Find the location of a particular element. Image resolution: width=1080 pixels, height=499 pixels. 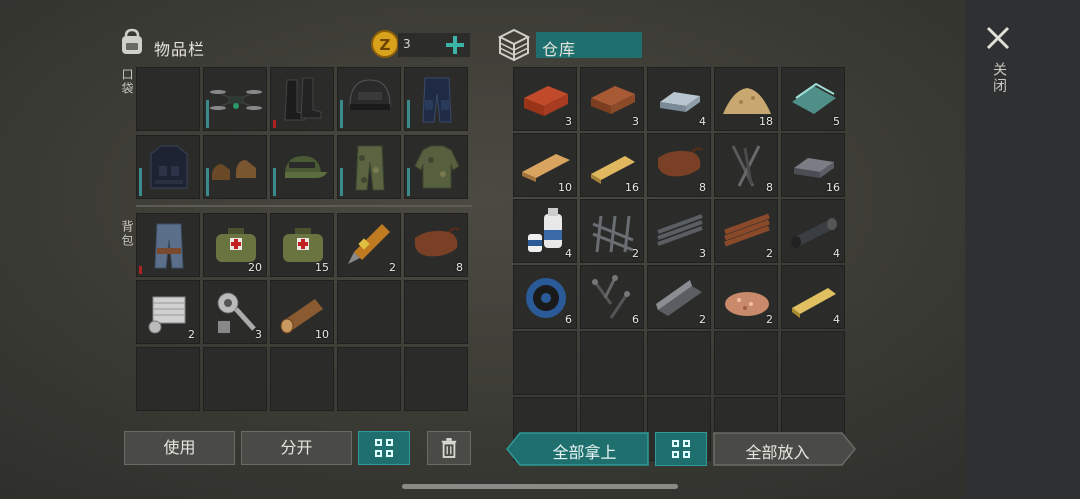

vest-icon is located at coordinates (169, 167).